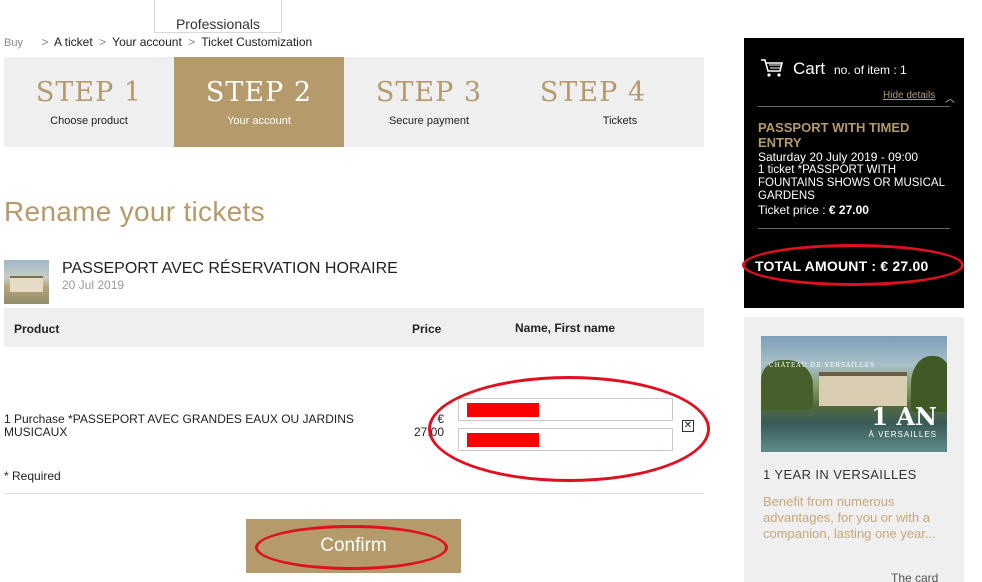  What do you see at coordinates (565, 328) in the screenshot?
I see `column-name: Name, First name` at bounding box center [565, 328].